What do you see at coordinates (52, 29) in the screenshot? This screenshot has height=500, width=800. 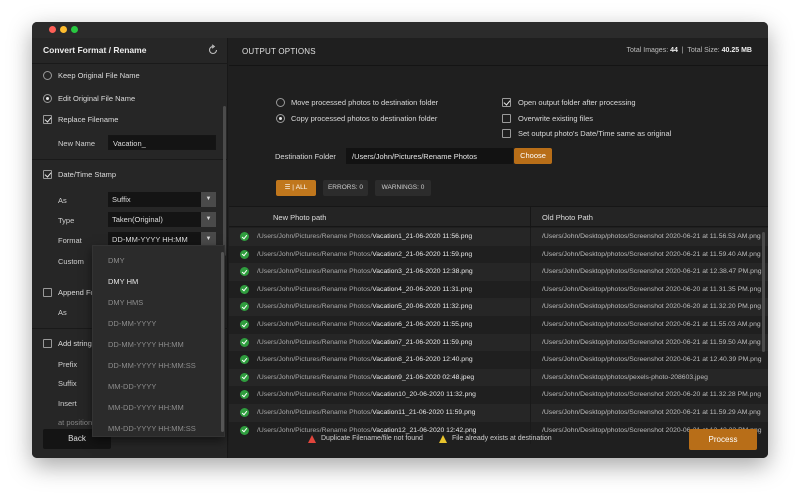 I see `close-window-button` at bounding box center [52, 29].